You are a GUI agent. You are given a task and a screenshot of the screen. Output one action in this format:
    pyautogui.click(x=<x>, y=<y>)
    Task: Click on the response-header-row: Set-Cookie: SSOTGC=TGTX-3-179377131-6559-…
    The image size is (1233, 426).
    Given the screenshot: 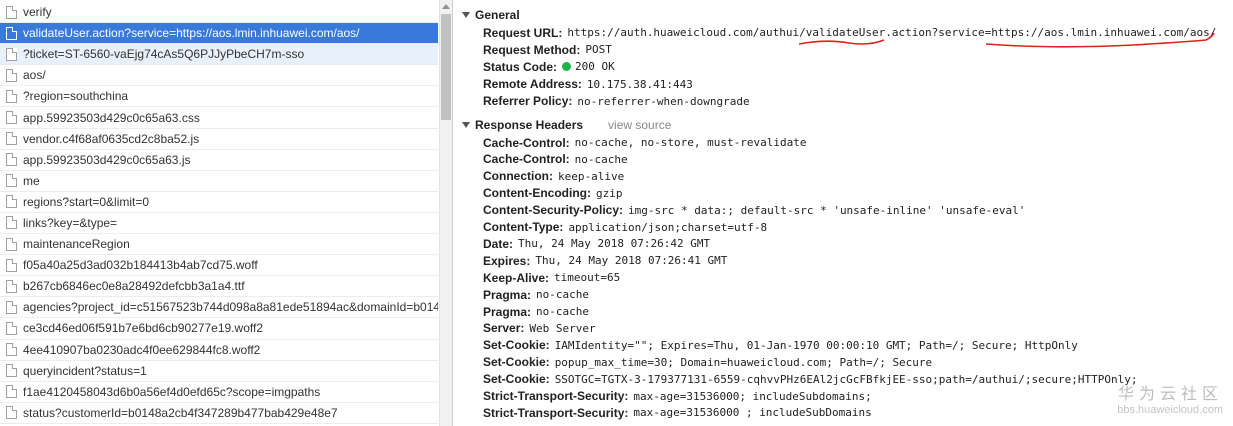 What is the action you would take?
    pyautogui.click(x=810, y=379)
    